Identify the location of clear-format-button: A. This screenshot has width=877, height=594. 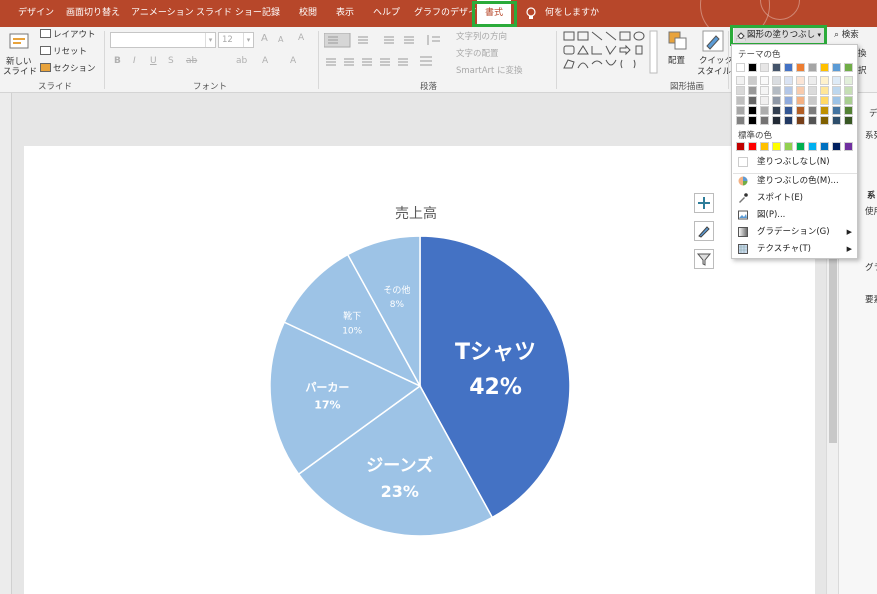
(301, 38).